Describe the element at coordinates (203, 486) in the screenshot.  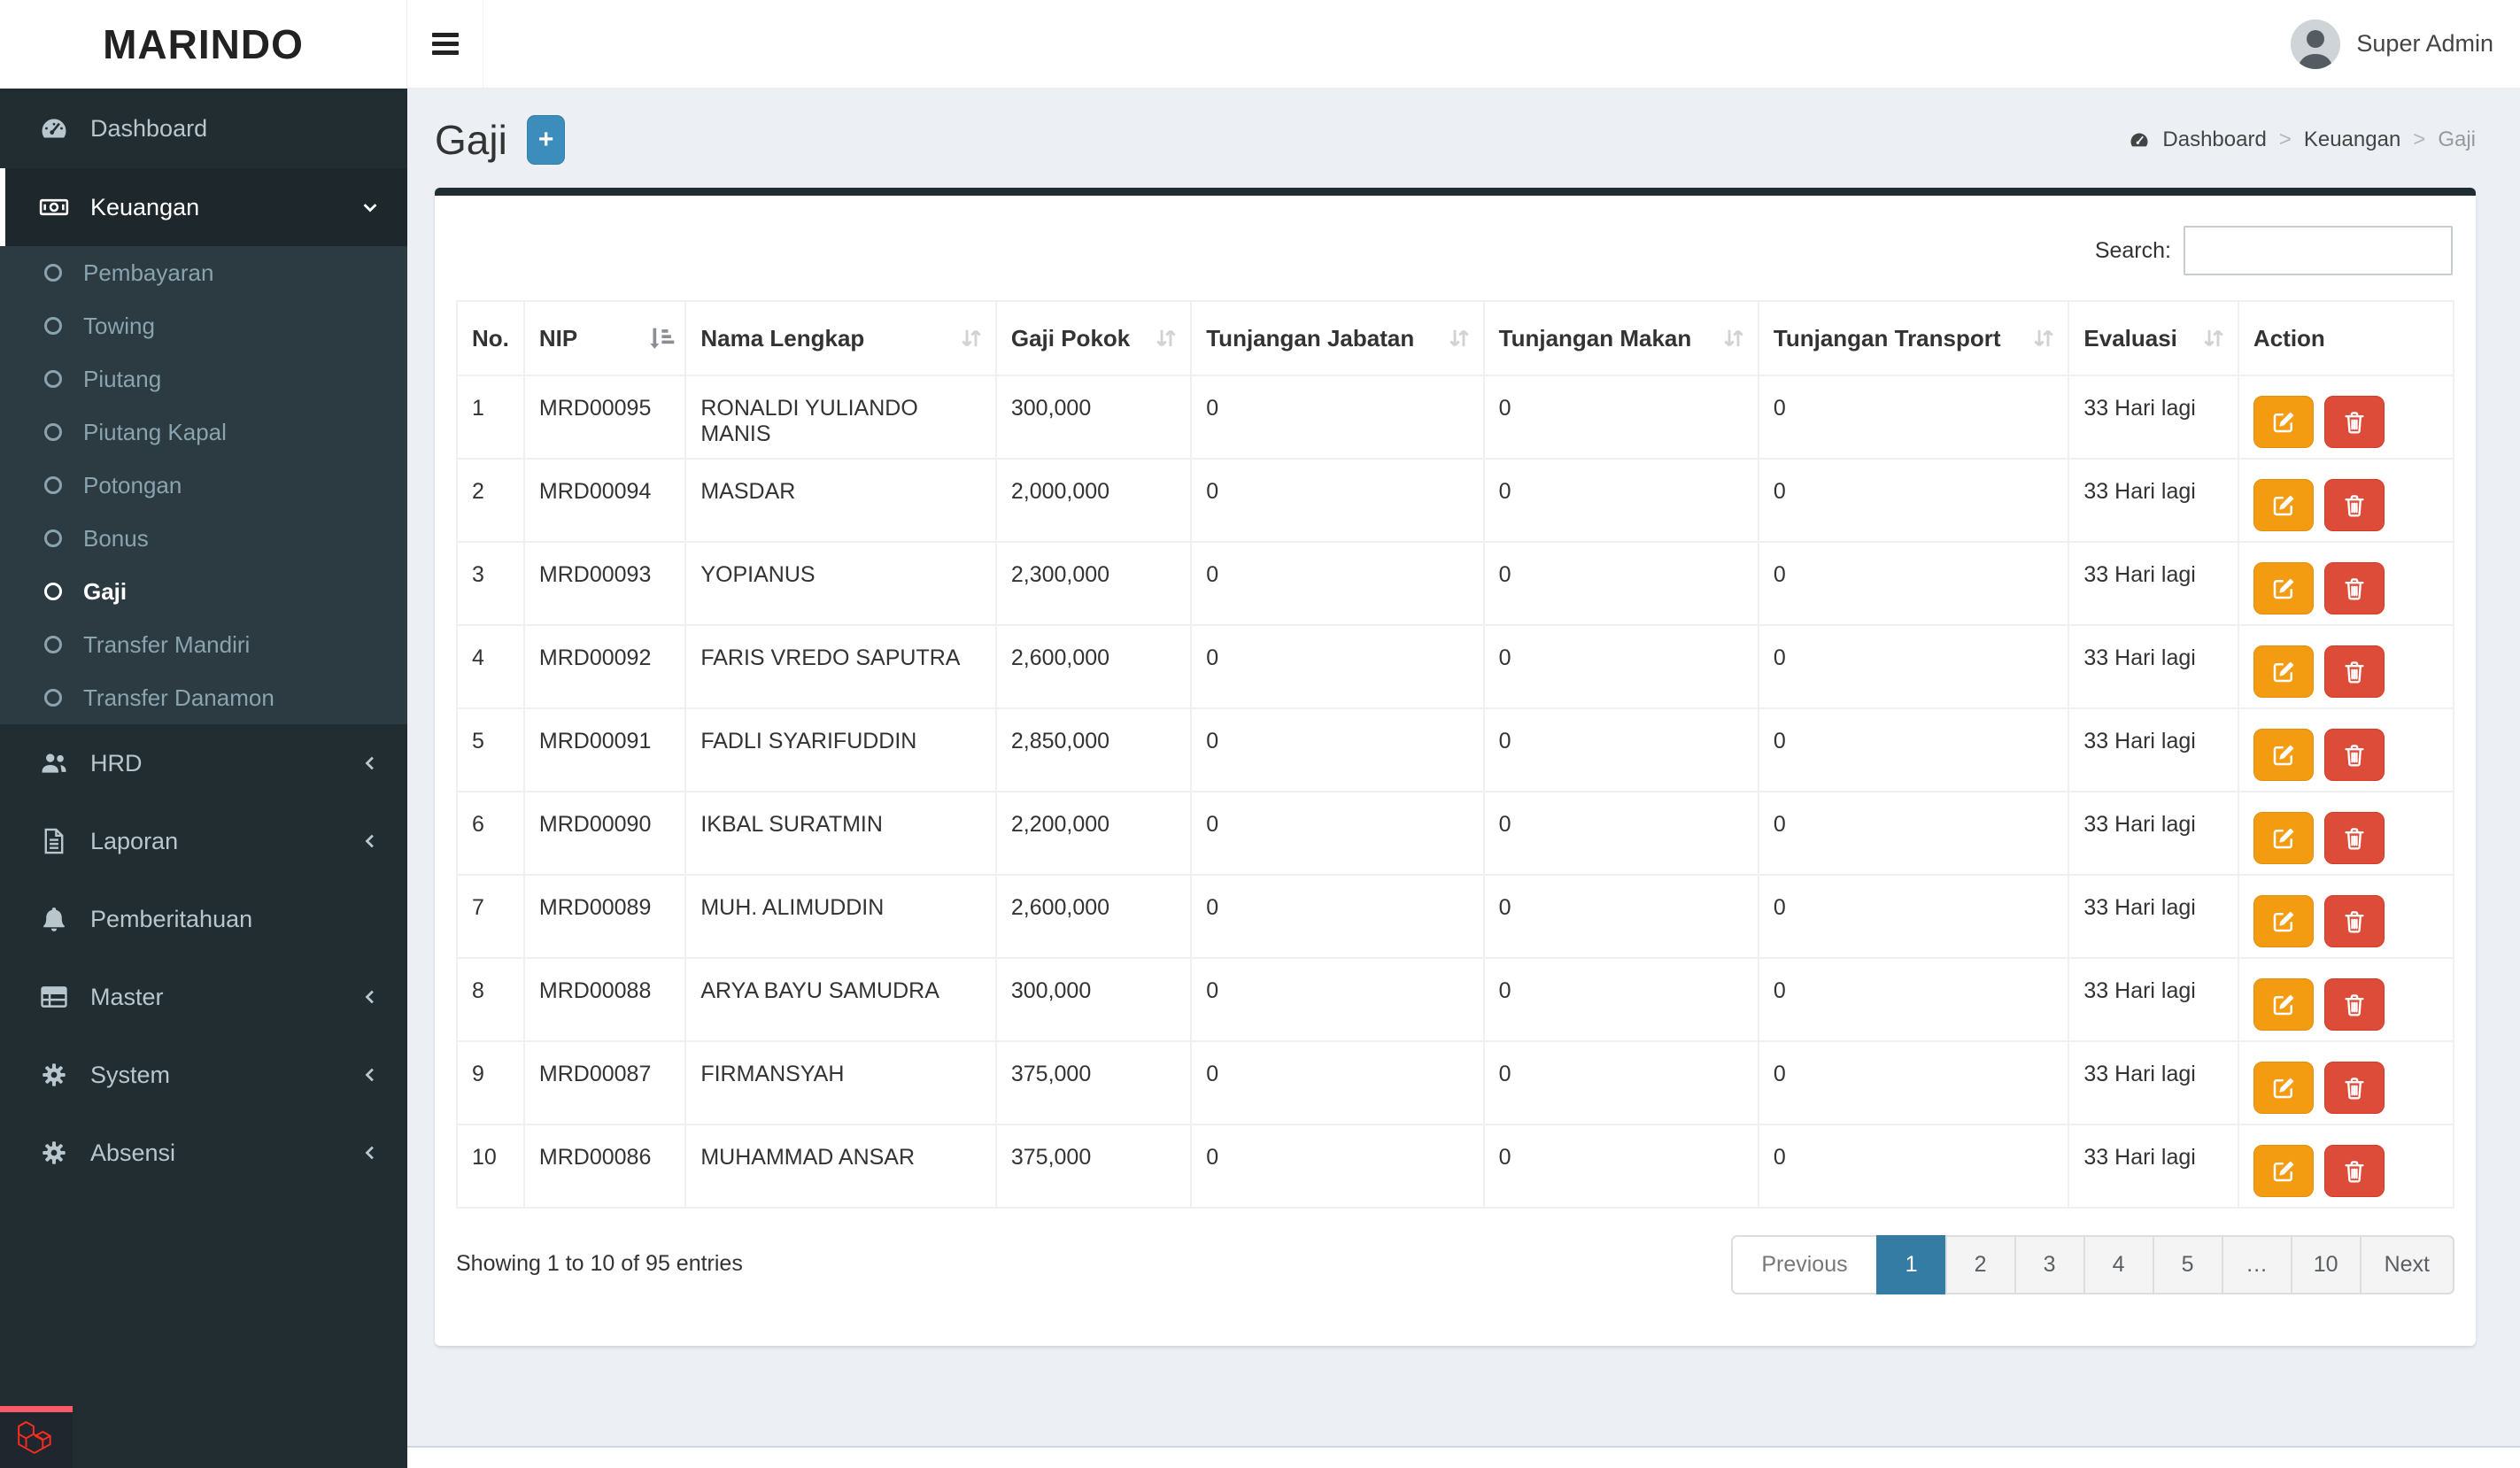
I see `submenu-item-potongan: Potongan` at that location.